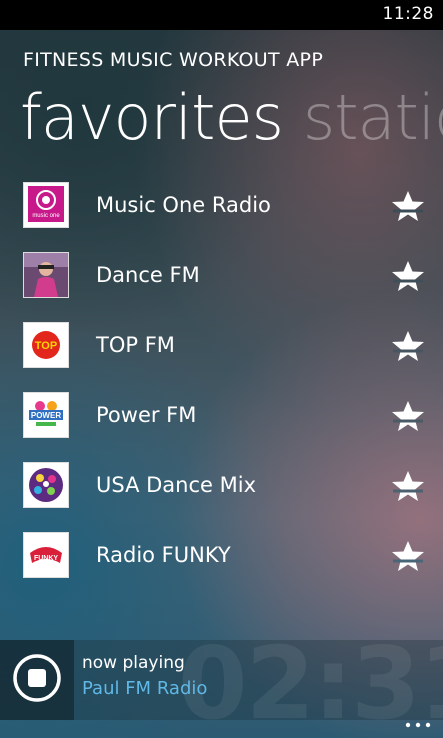  What do you see at coordinates (221, 345) in the screenshot?
I see `station-item: TOP TOP FM` at bounding box center [221, 345].